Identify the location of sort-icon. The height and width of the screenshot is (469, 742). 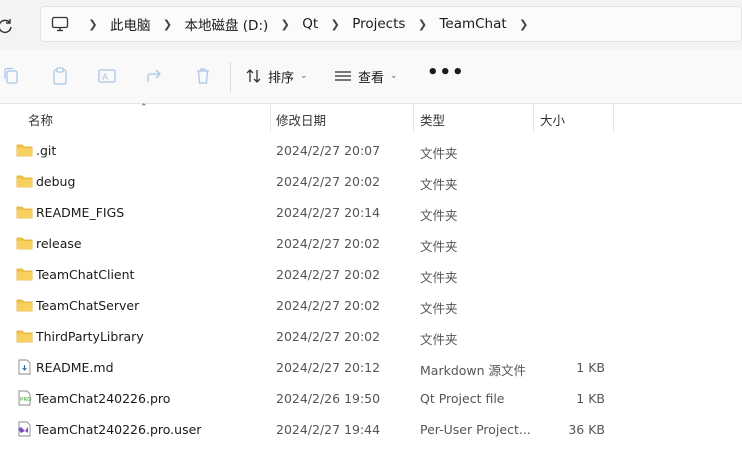
(253, 76).